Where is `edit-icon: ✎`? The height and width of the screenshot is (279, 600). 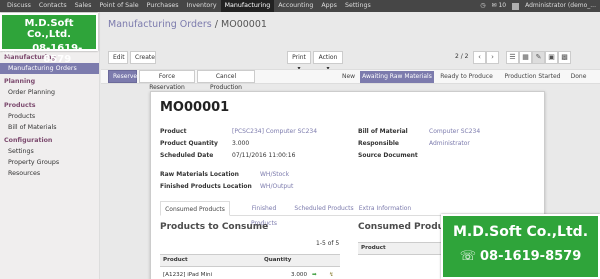 edit-icon: ✎ is located at coordinates (538, 57).